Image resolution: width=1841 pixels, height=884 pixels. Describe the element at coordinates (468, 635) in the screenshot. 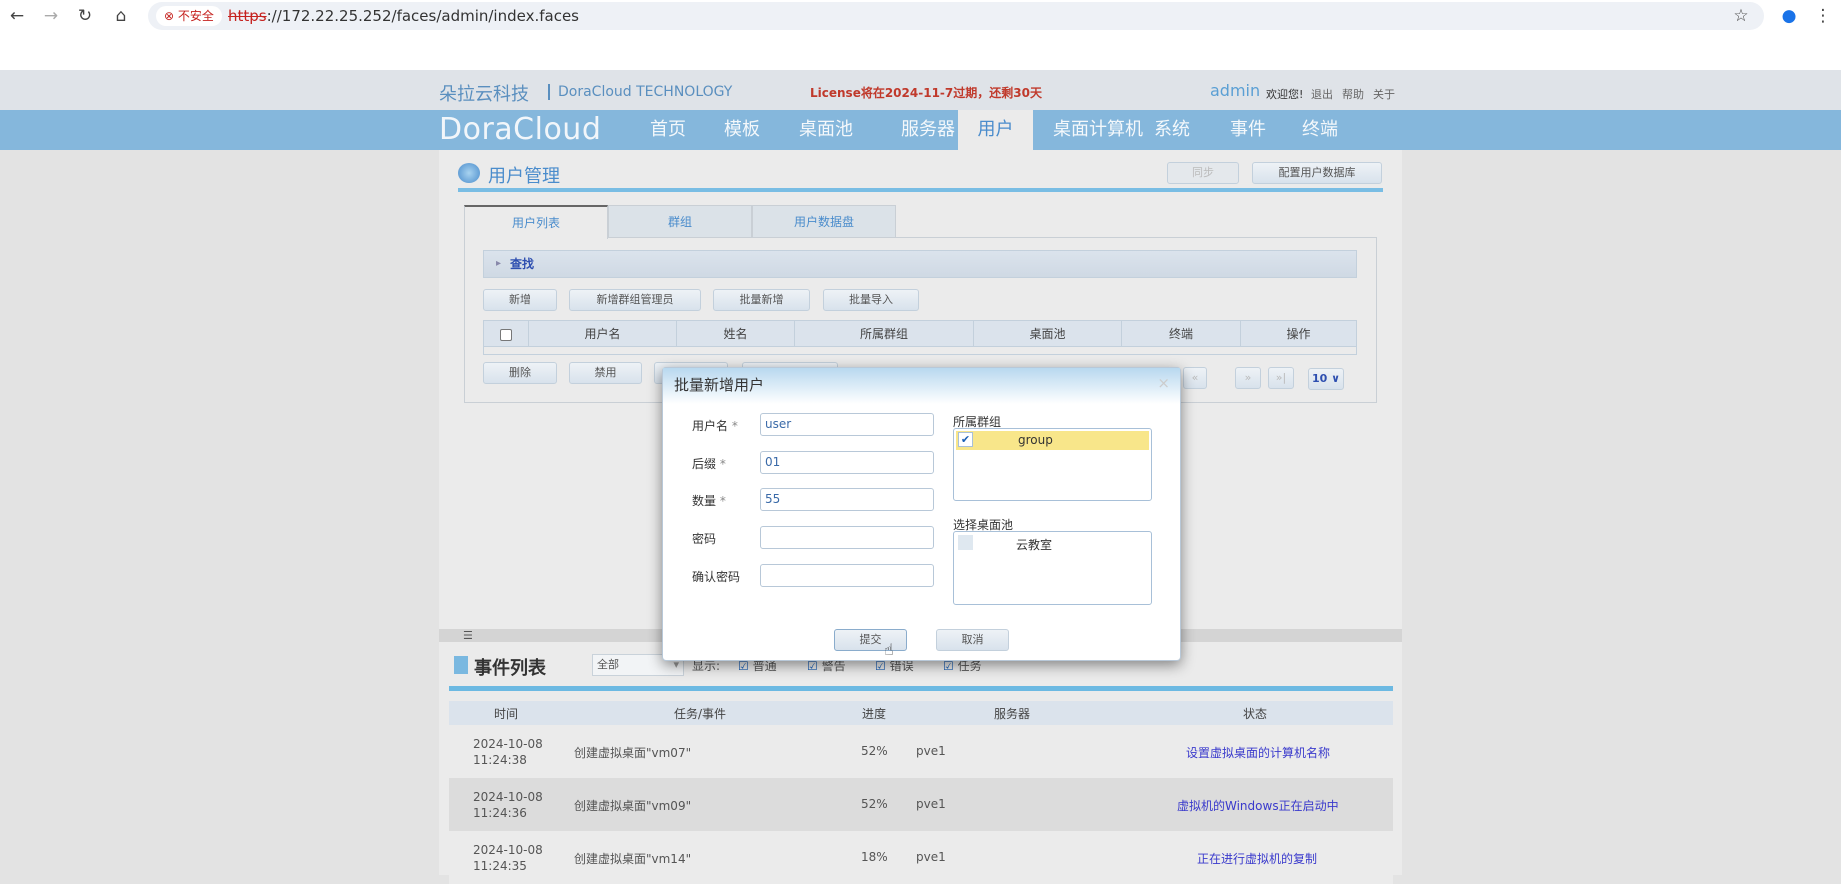

I see `splitter-handle-icon: ☰` at that location.